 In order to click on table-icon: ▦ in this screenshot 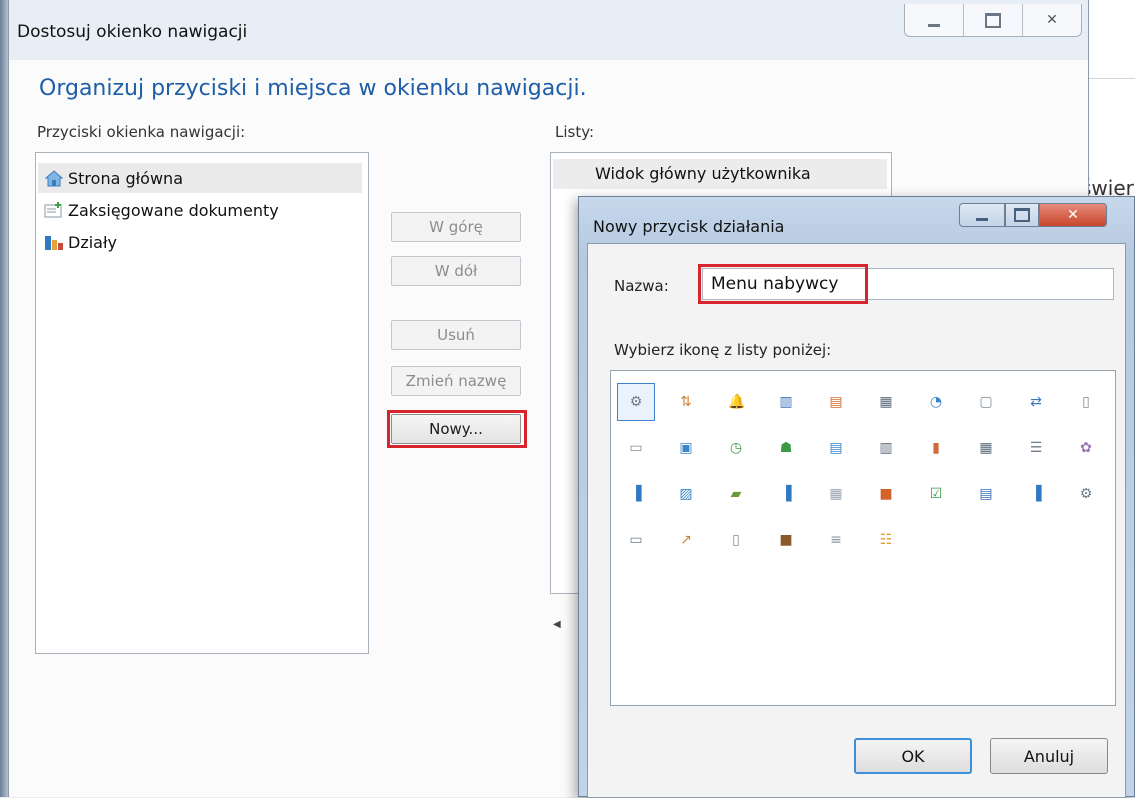, I will do `click(986, 448)`.